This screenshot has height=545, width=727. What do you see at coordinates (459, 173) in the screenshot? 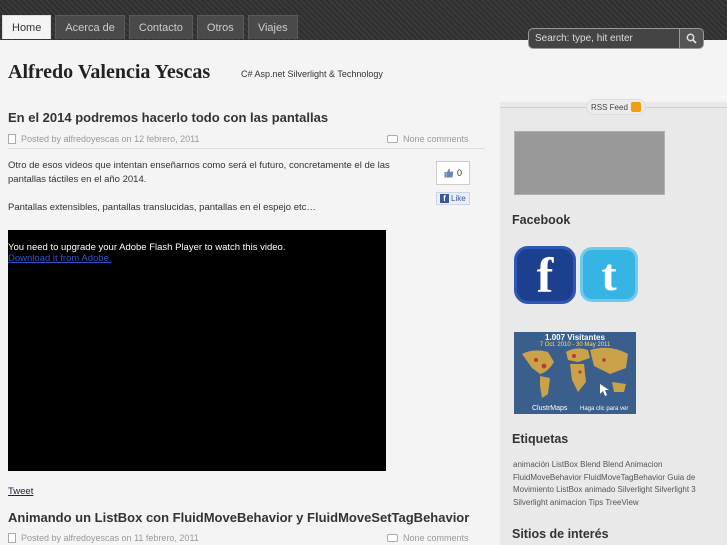
I see `like-count: 0` at bounding box center [459, 173].